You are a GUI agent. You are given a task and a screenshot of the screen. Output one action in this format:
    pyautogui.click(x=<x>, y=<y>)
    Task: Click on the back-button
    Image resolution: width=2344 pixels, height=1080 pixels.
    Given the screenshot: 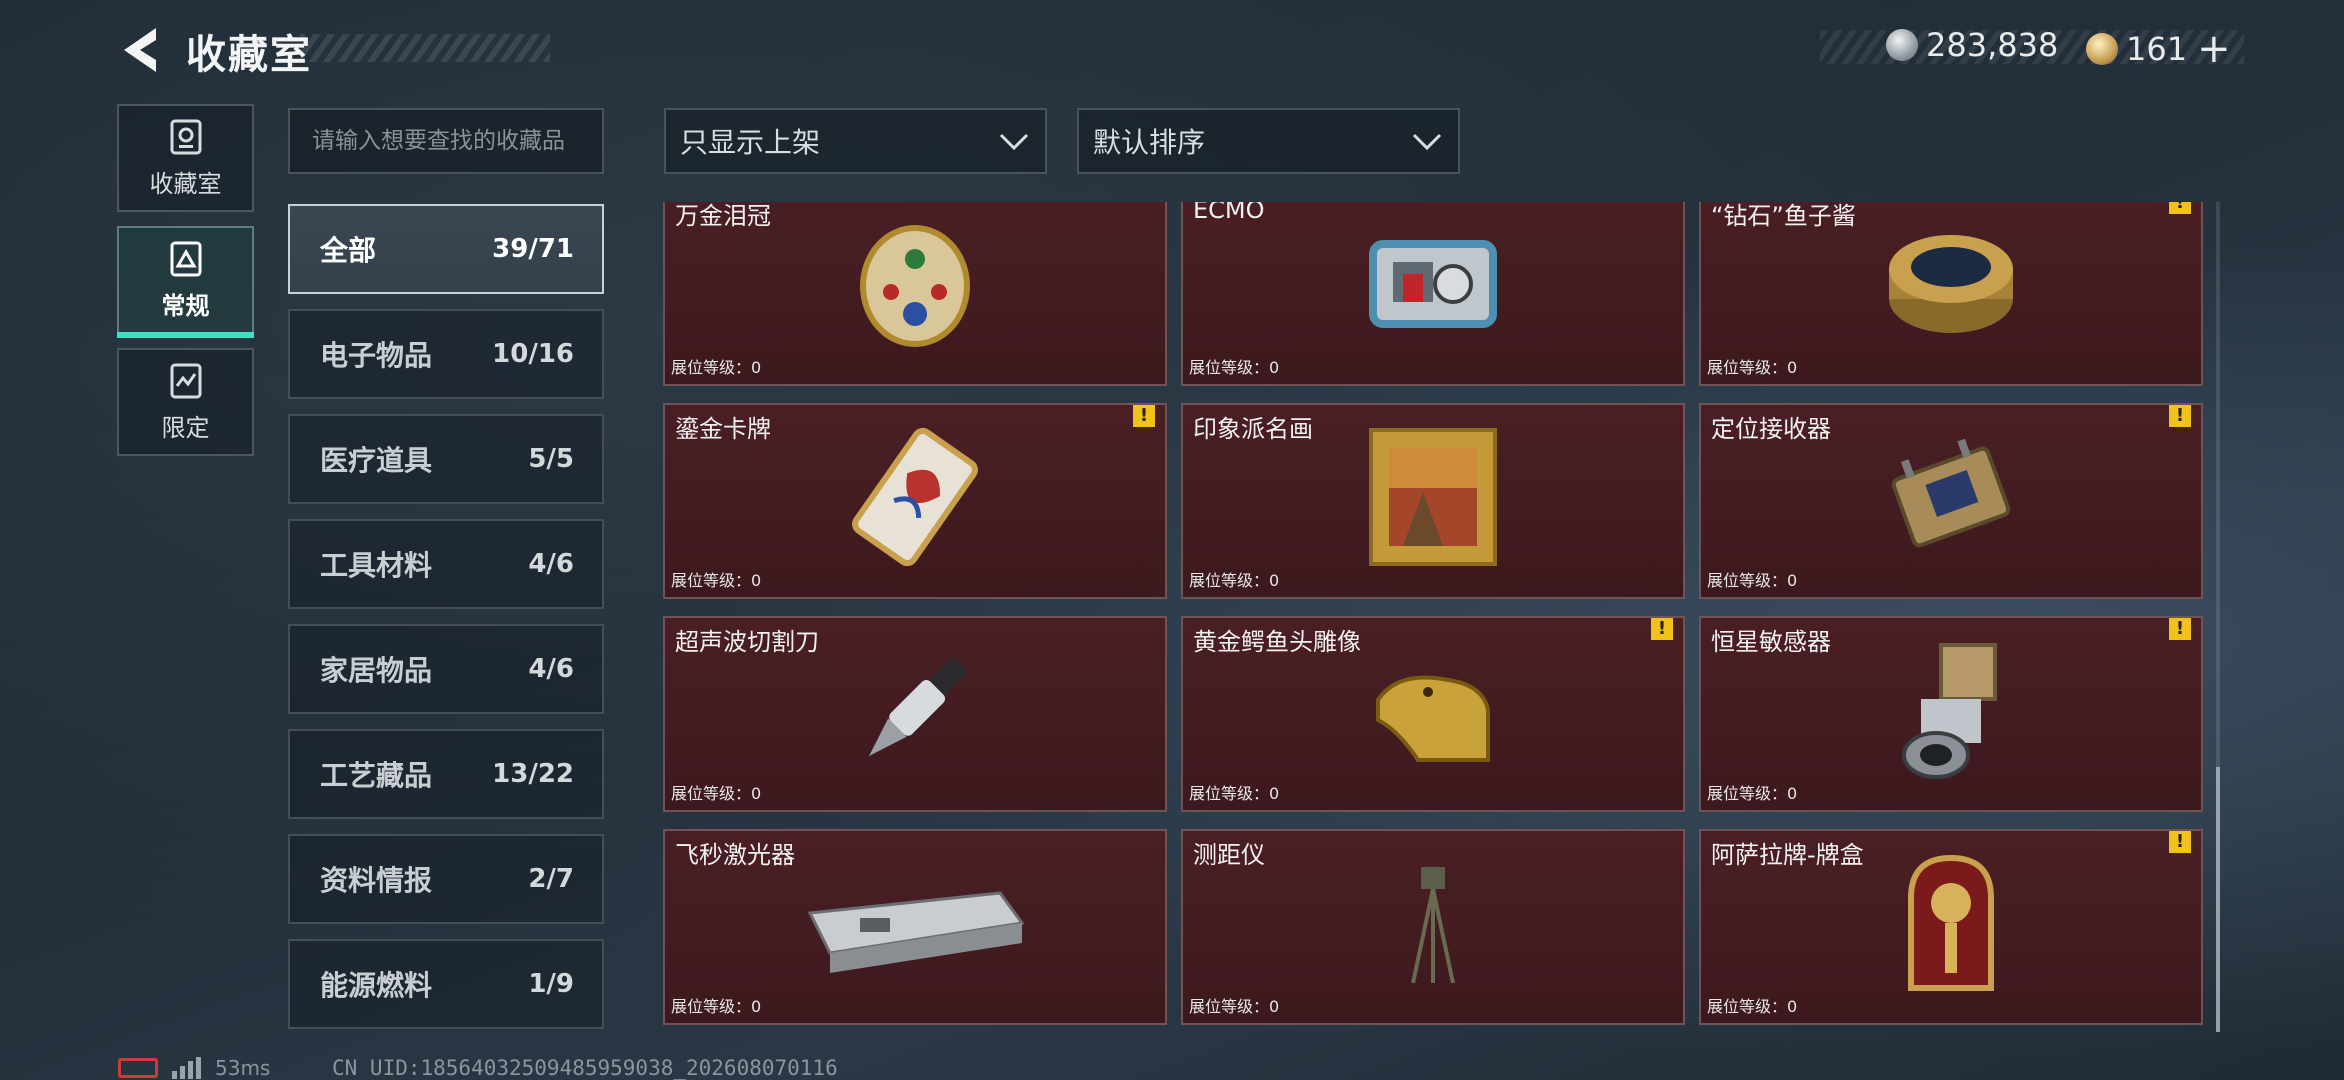 What is the action you would take?
    pyautogui.click(x=142, y=50)
    